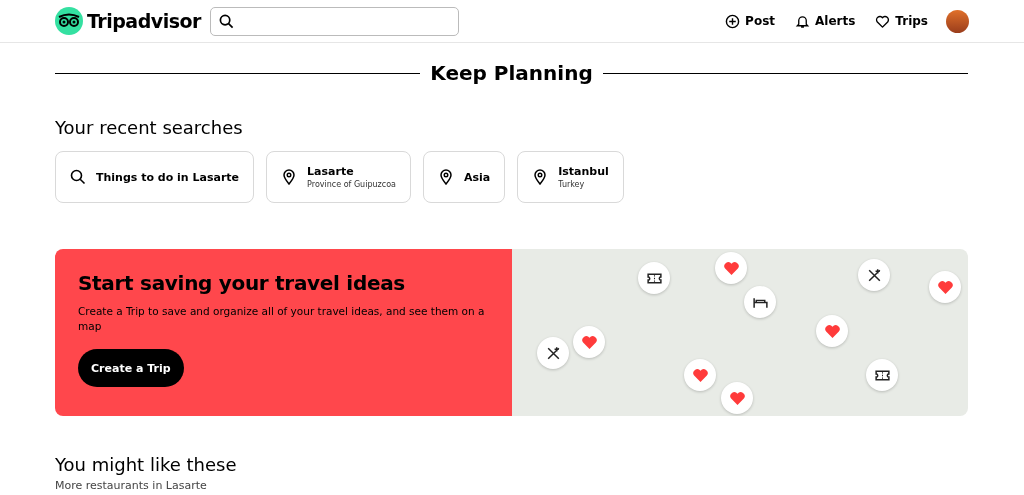 The image size is (1024, 495). I want to click on promo-title: Start saving your travel ideas, so click(242, 283).